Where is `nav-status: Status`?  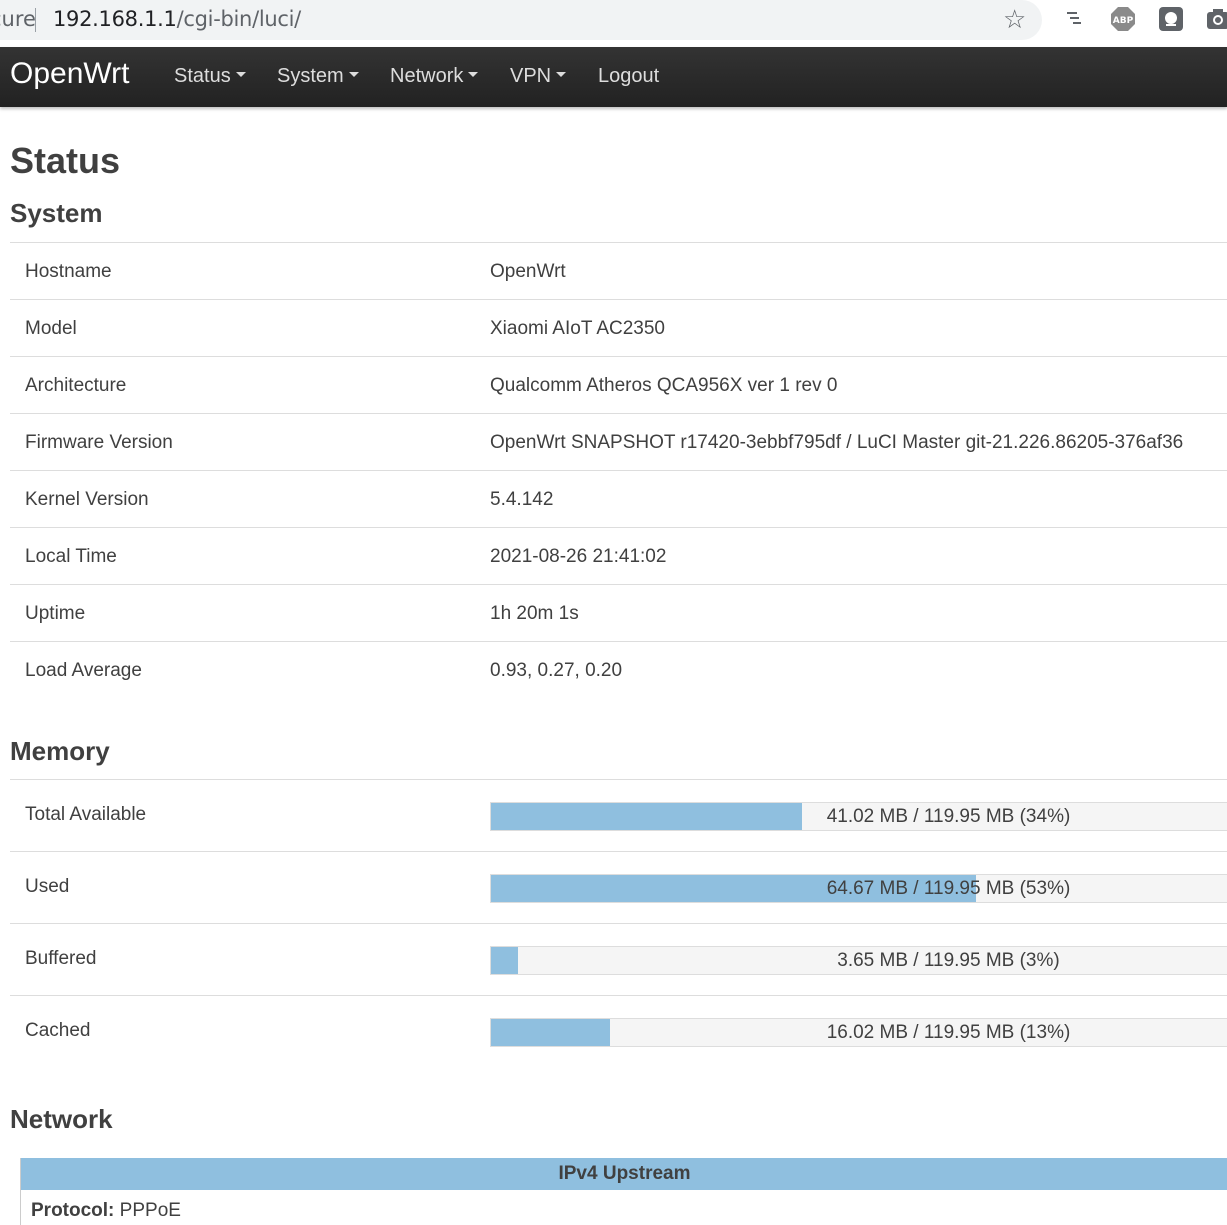
nav-status: Status is located at coordinates (210, 76).